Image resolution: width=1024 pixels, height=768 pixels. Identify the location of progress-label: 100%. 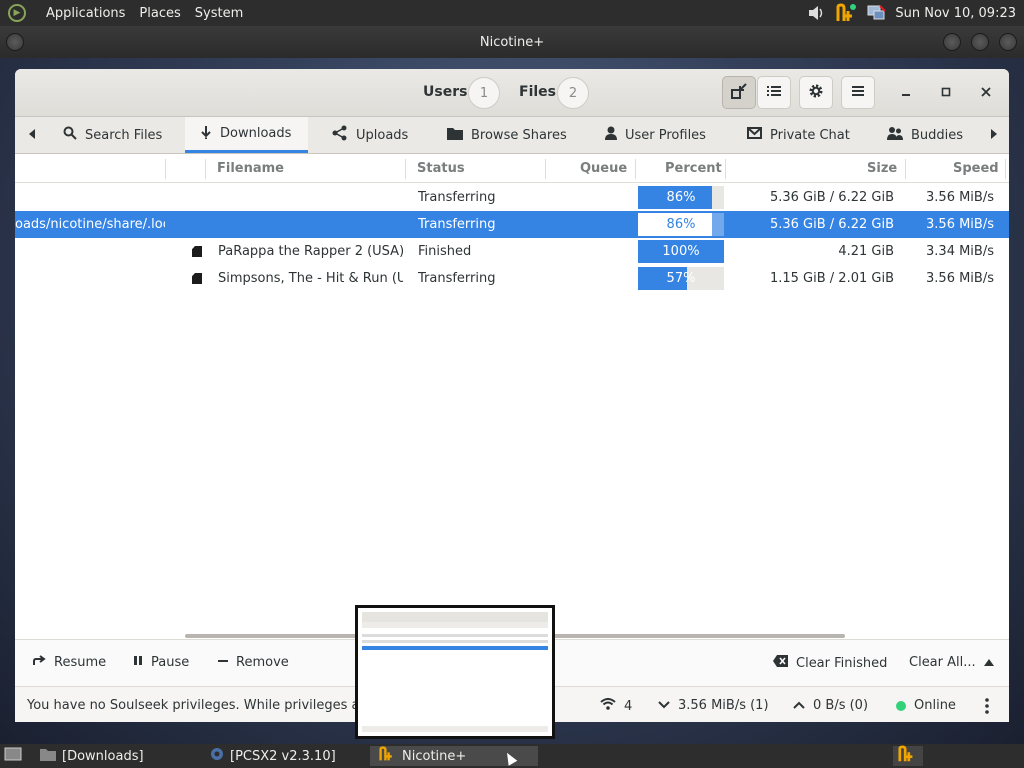
(681, 251).